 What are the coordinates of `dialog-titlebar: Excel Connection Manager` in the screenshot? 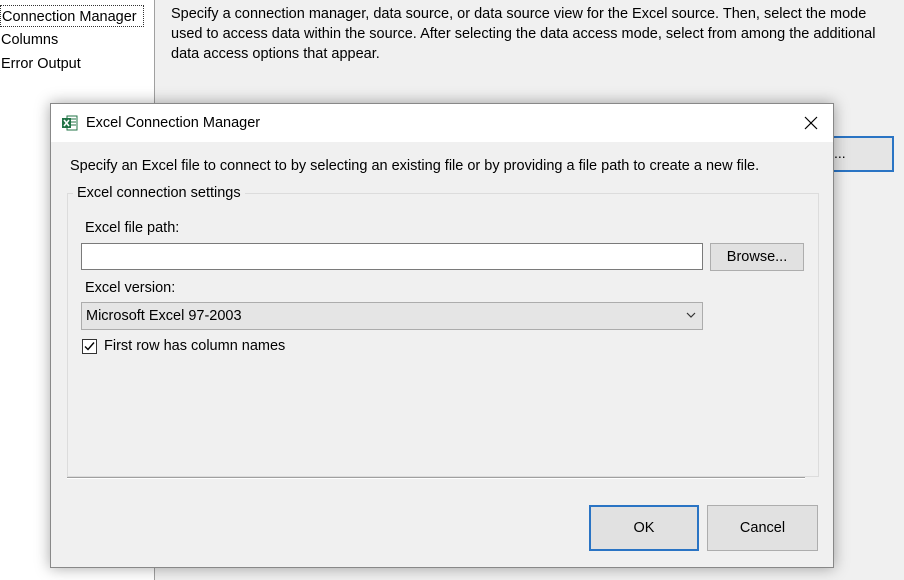 It's located at (442, 123).